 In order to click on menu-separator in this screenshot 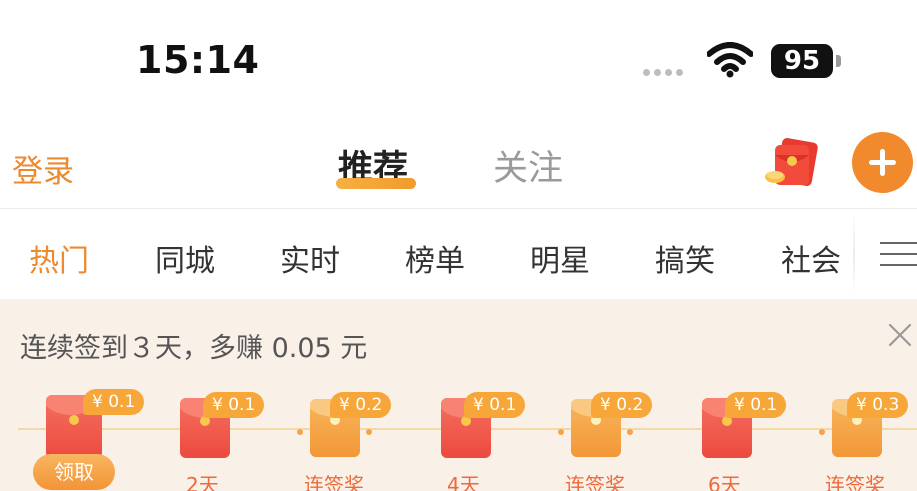, I will do `click(854, 254)`.